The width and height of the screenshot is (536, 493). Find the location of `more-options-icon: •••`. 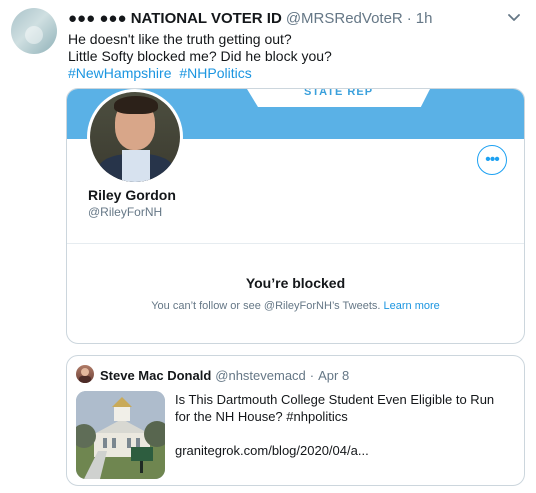

more-options-icon: ••• is located at coordinates (492, 159).